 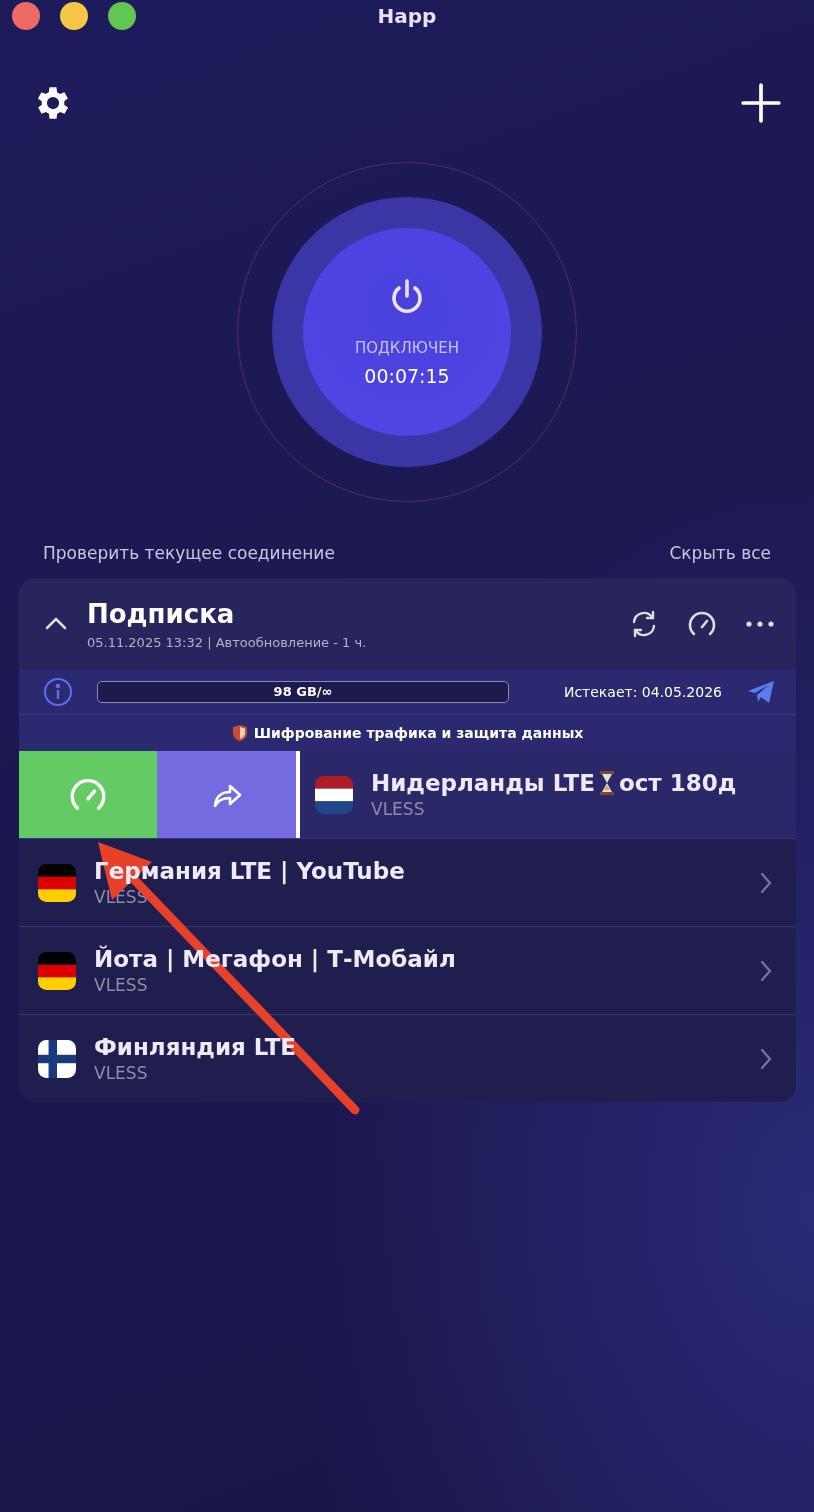 What do you see at coordinates (606, 783) in the screenshot?
I see `hourglass-icon` at bounding box center [606, 783].